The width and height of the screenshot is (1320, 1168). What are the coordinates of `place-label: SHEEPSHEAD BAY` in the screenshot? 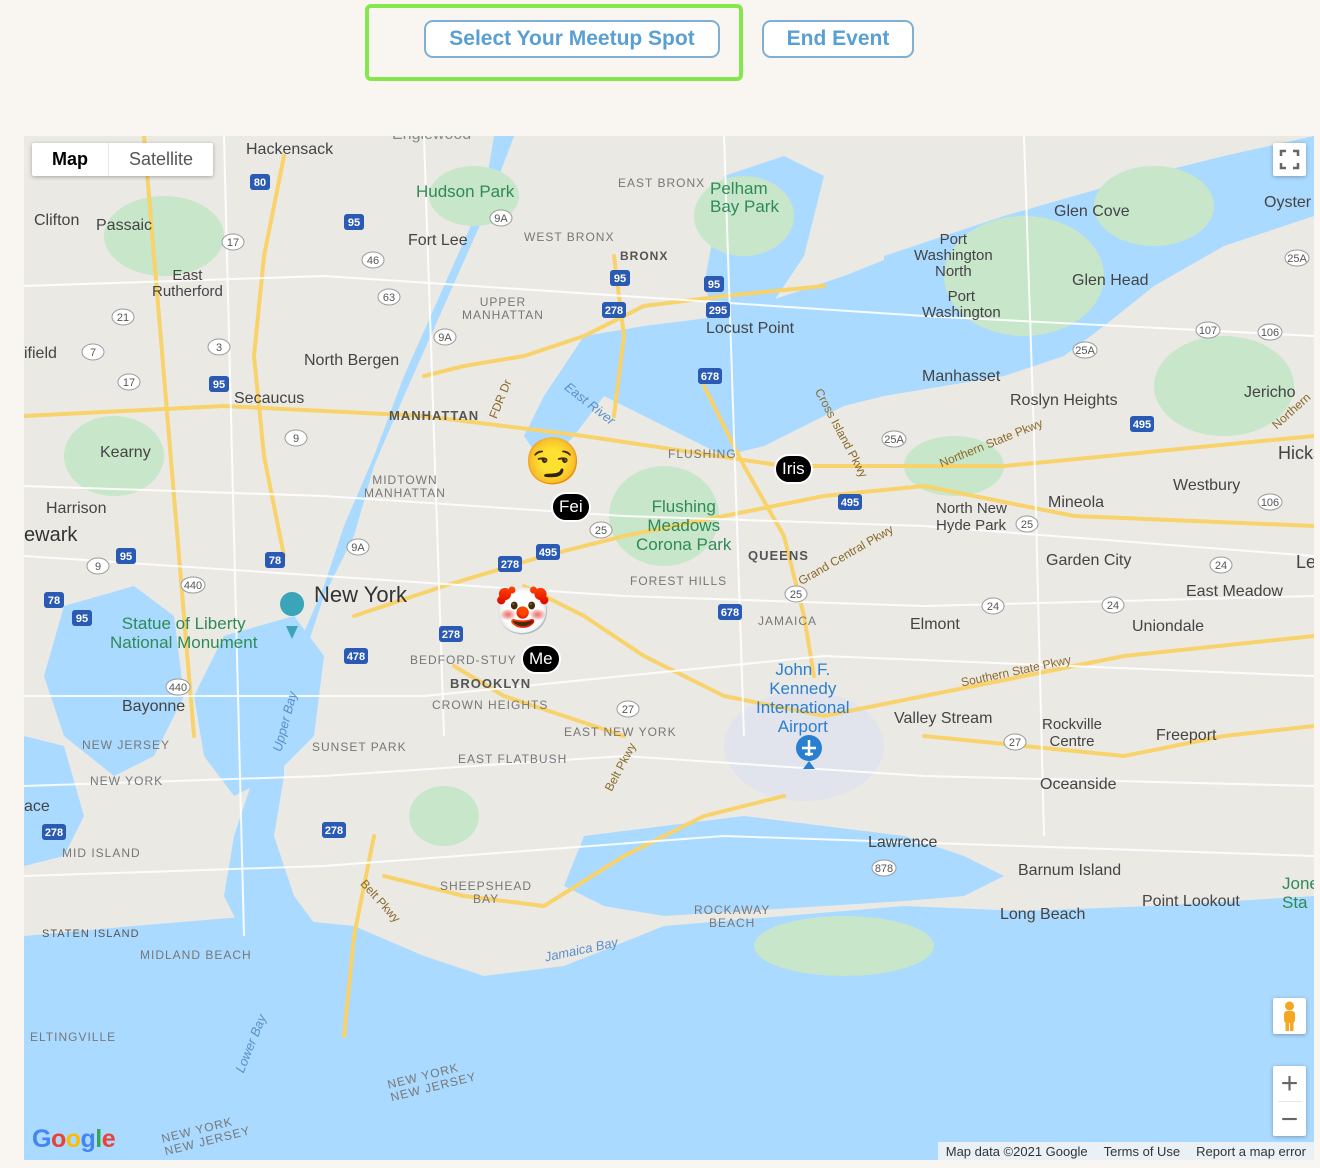 It's located at (486, 892).